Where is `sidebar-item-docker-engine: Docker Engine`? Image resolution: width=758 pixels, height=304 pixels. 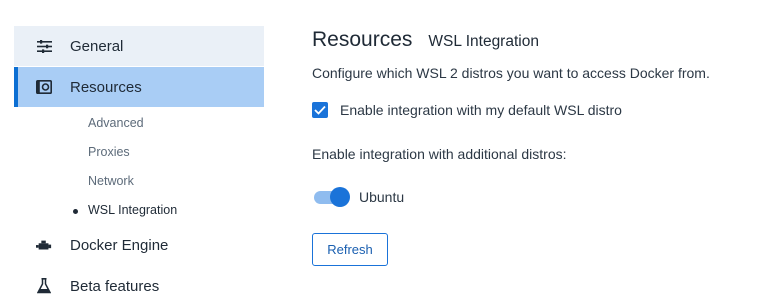 sidebar-item-docker-engine: Docker Engine is located at coordinates (139, 245).